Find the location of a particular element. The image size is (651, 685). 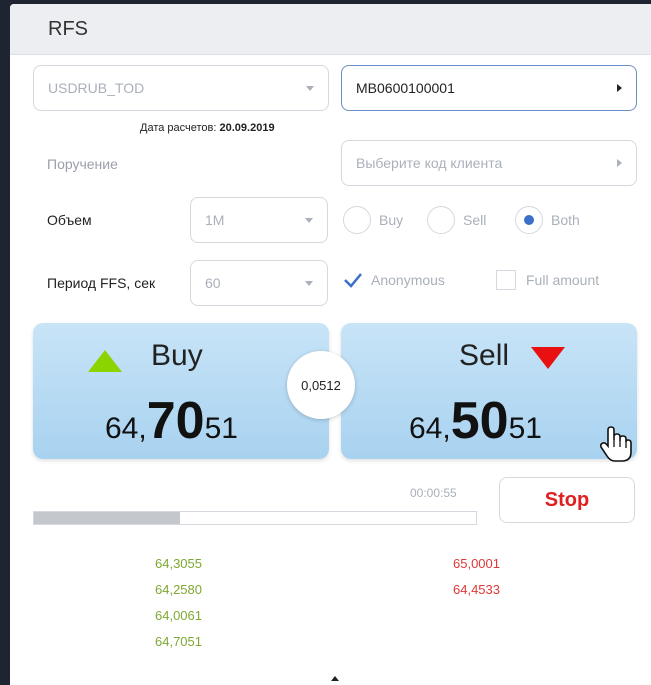

buy-panel: Buy 64,7051 is located at coordinates (181, 391).